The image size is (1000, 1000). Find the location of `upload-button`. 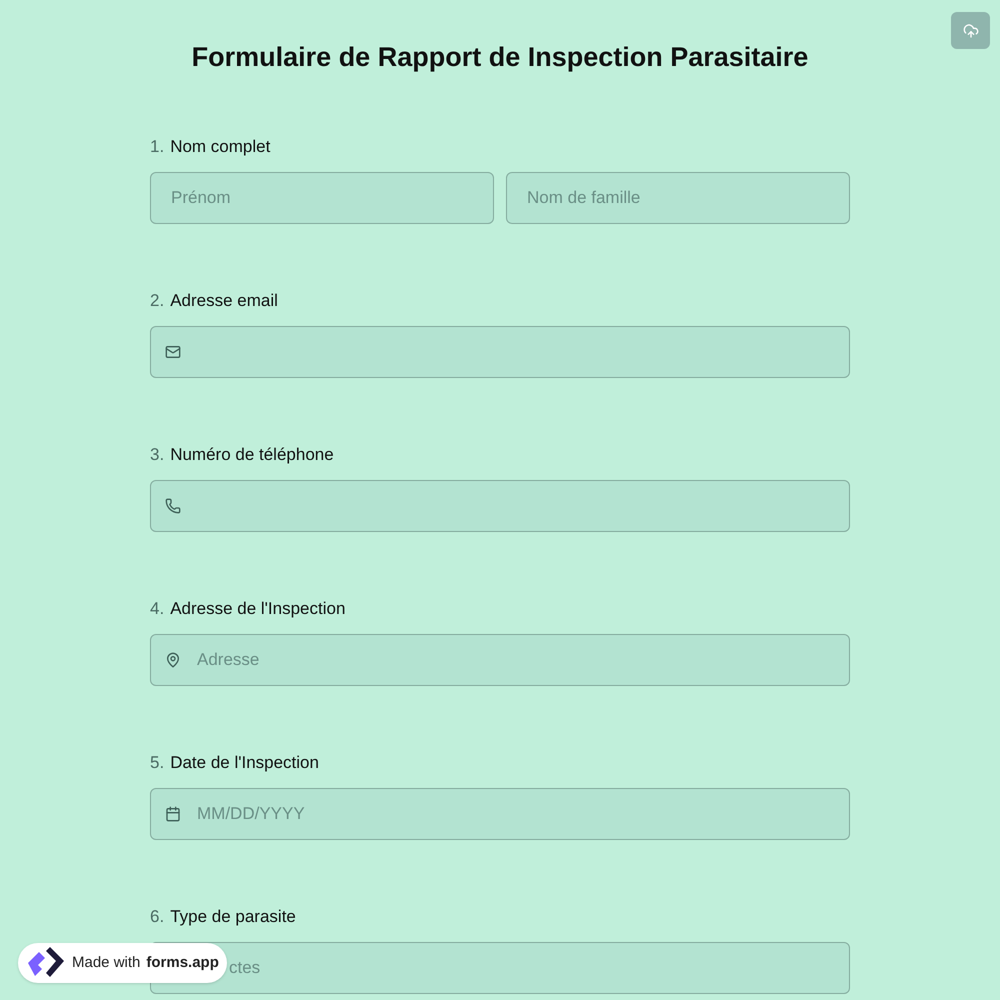

upload-button is located at coordinates (970, 30).